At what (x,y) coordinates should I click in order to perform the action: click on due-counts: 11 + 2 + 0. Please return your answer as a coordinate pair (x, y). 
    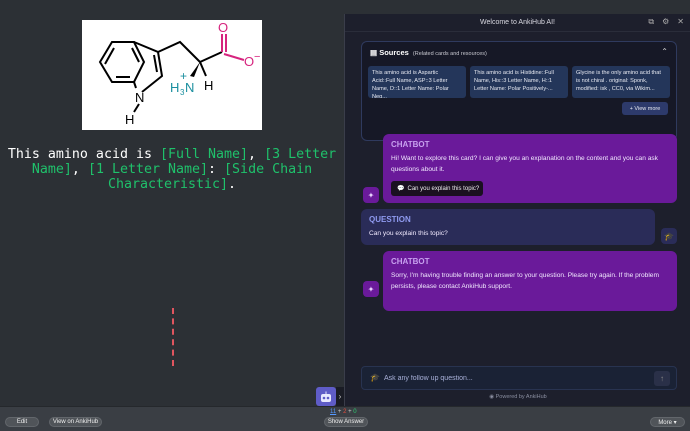
    Looking at the image, I should click on (343, 412).